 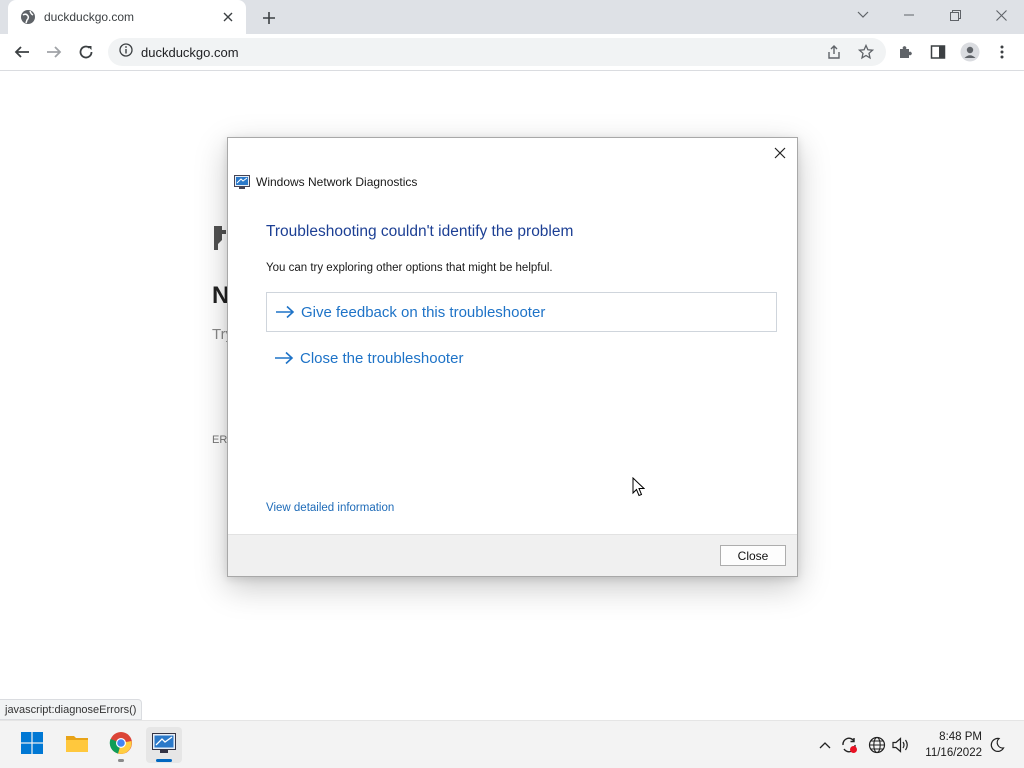 What do you see at coordinates (164, 760) in the screenshot?
I see `active-indicator` at bounding box center [164, 760].